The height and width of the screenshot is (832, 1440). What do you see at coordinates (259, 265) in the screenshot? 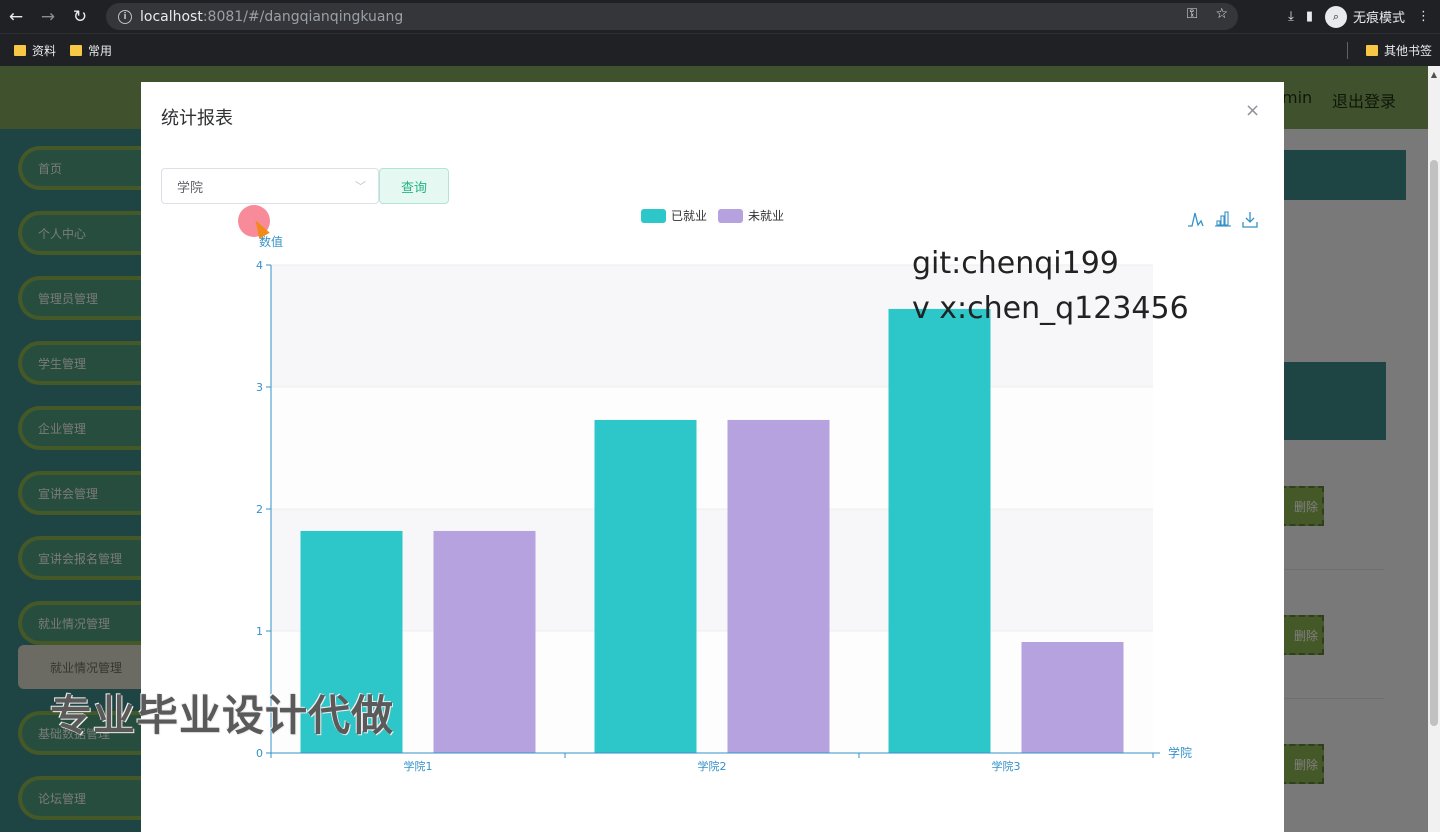
I see `y-tick-label: 4` at bounding box center [259, 265].